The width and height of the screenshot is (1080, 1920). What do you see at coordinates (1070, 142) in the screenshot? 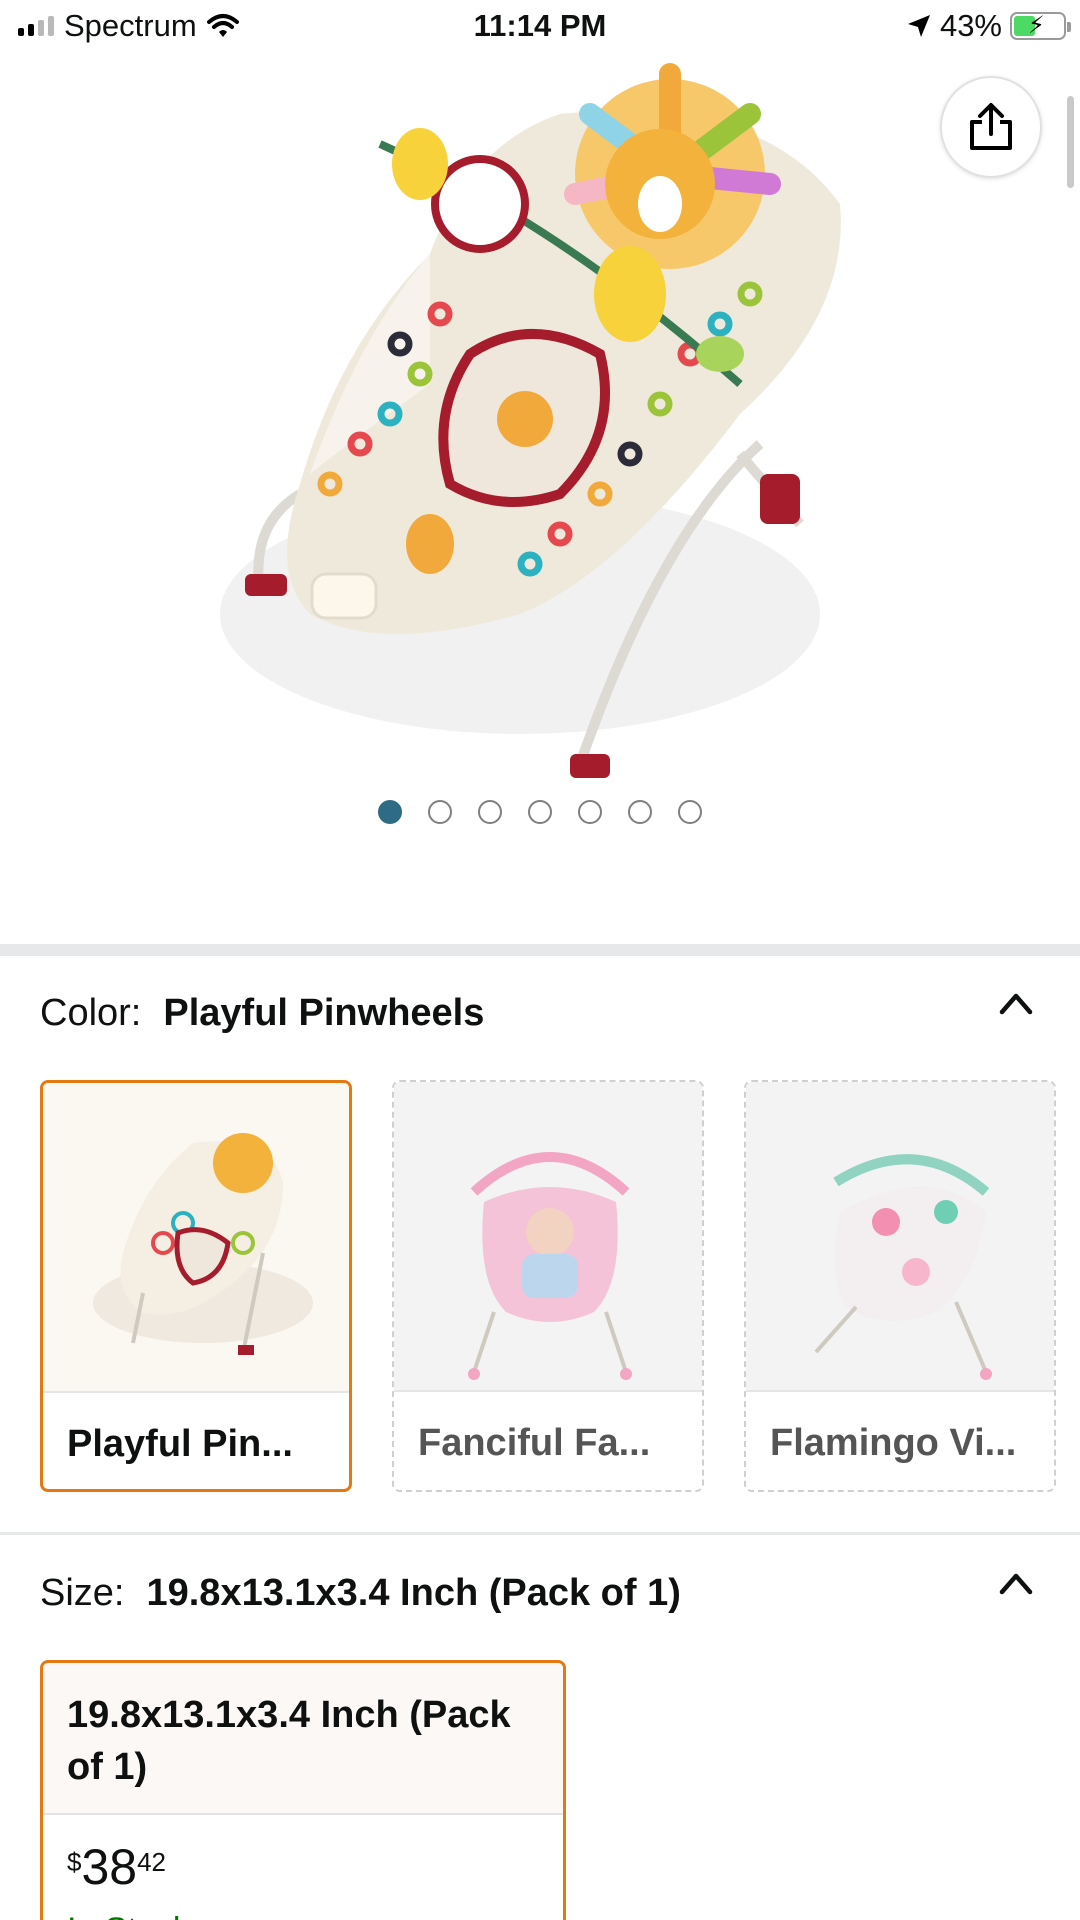
I see `scrollbar` at bounding box center [1070, 142].